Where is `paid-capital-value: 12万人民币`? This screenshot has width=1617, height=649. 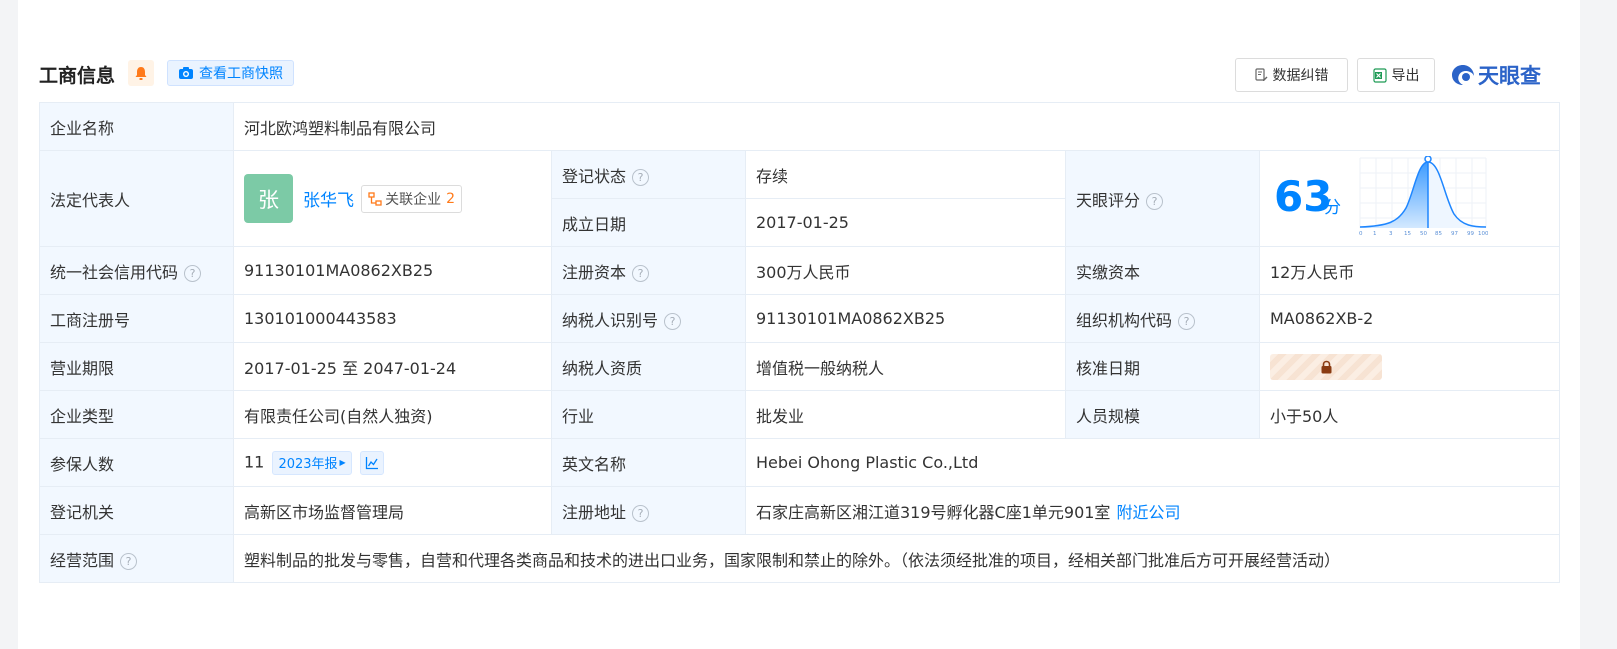 paid-capital-value: 12万人民币 is located at coordinates (1409, 270).